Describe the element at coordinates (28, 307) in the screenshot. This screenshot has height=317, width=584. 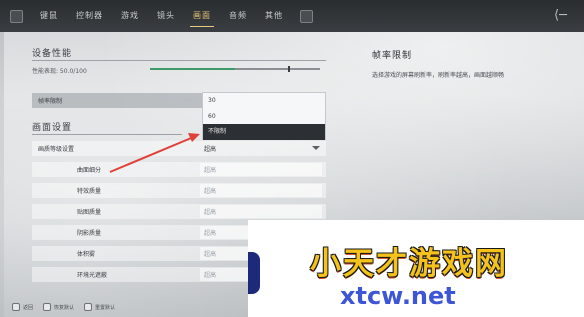
I see `hint-back: 返回` at that location.